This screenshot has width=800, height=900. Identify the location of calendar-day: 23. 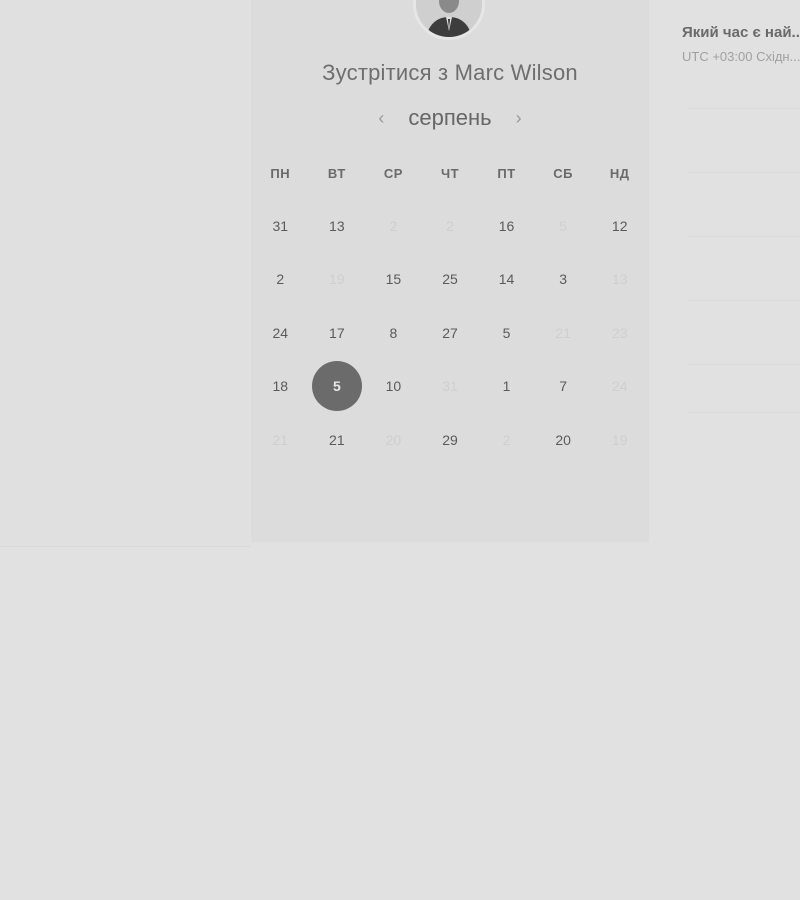
(619, 333).